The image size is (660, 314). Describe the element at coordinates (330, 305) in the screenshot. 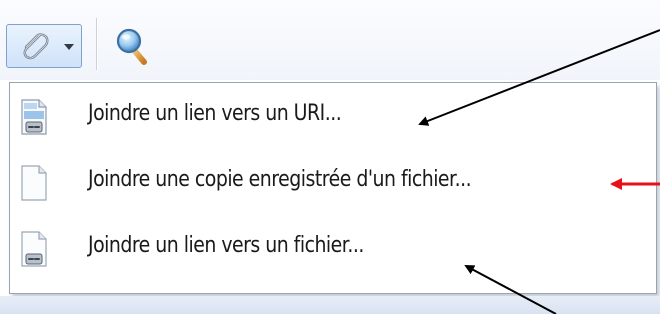

I see `window-background-strip` at that location.